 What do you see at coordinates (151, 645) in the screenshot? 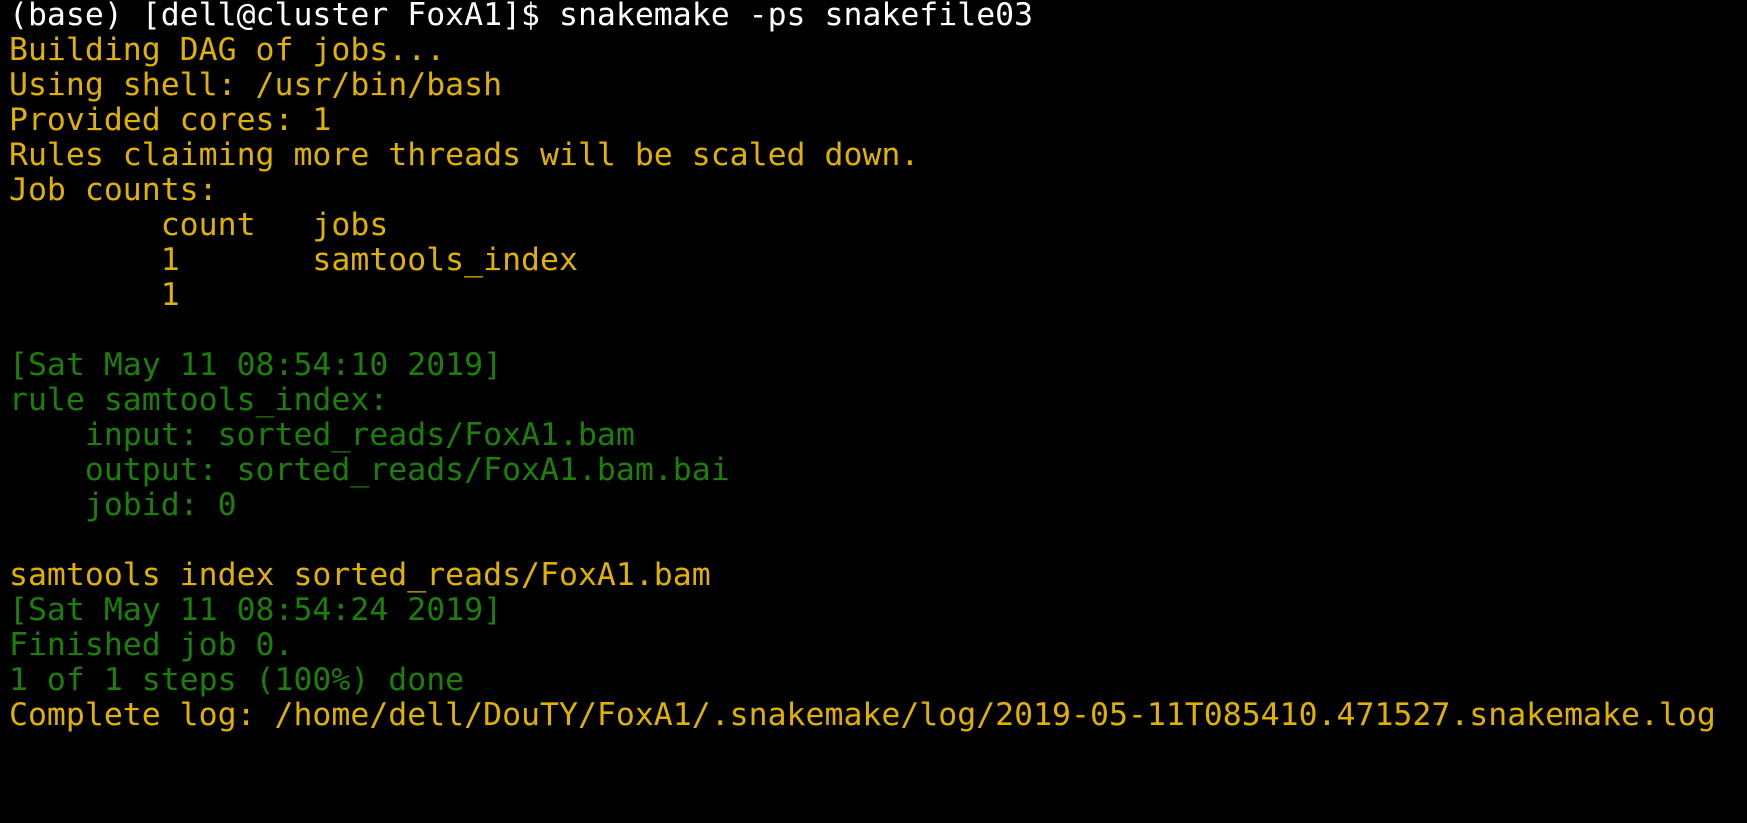
I see `output-finished: Finished job 0.` at bounding box center [151, 645].